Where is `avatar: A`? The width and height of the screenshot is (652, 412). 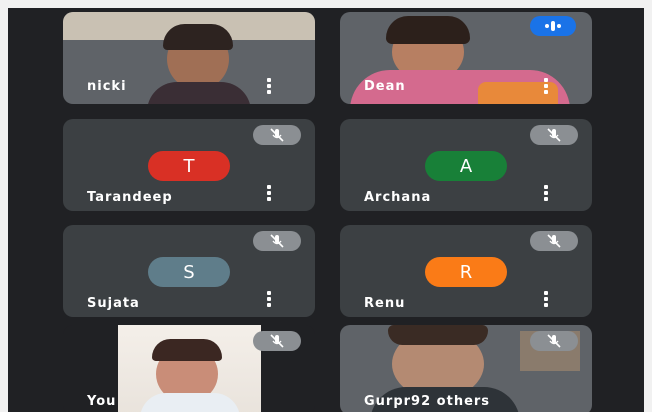 avatar: A is located at coordinates (466, 166).